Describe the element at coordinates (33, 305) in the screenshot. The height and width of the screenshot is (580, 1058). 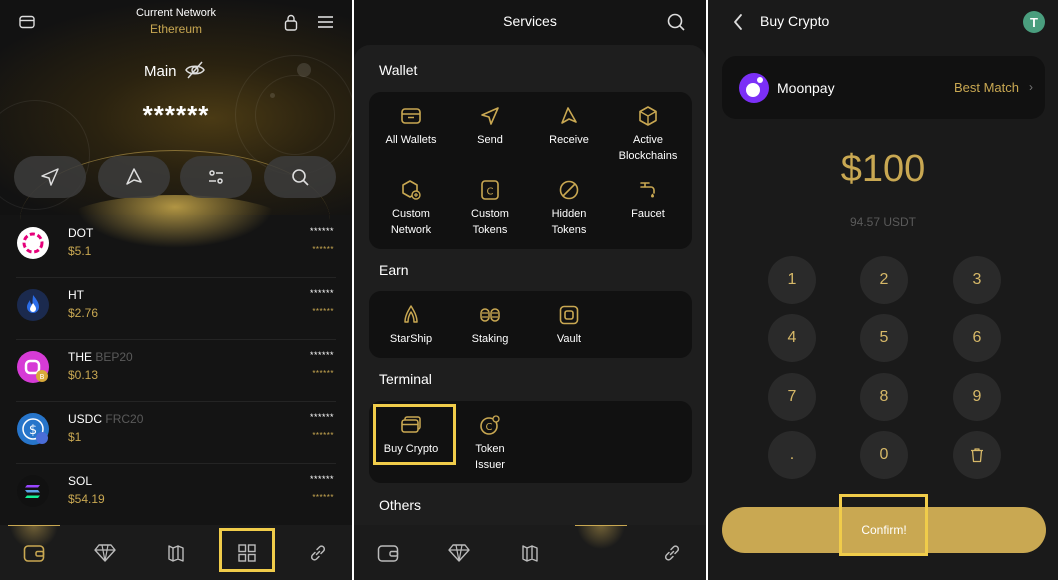
I see `huobi-logo-icon` at that location.